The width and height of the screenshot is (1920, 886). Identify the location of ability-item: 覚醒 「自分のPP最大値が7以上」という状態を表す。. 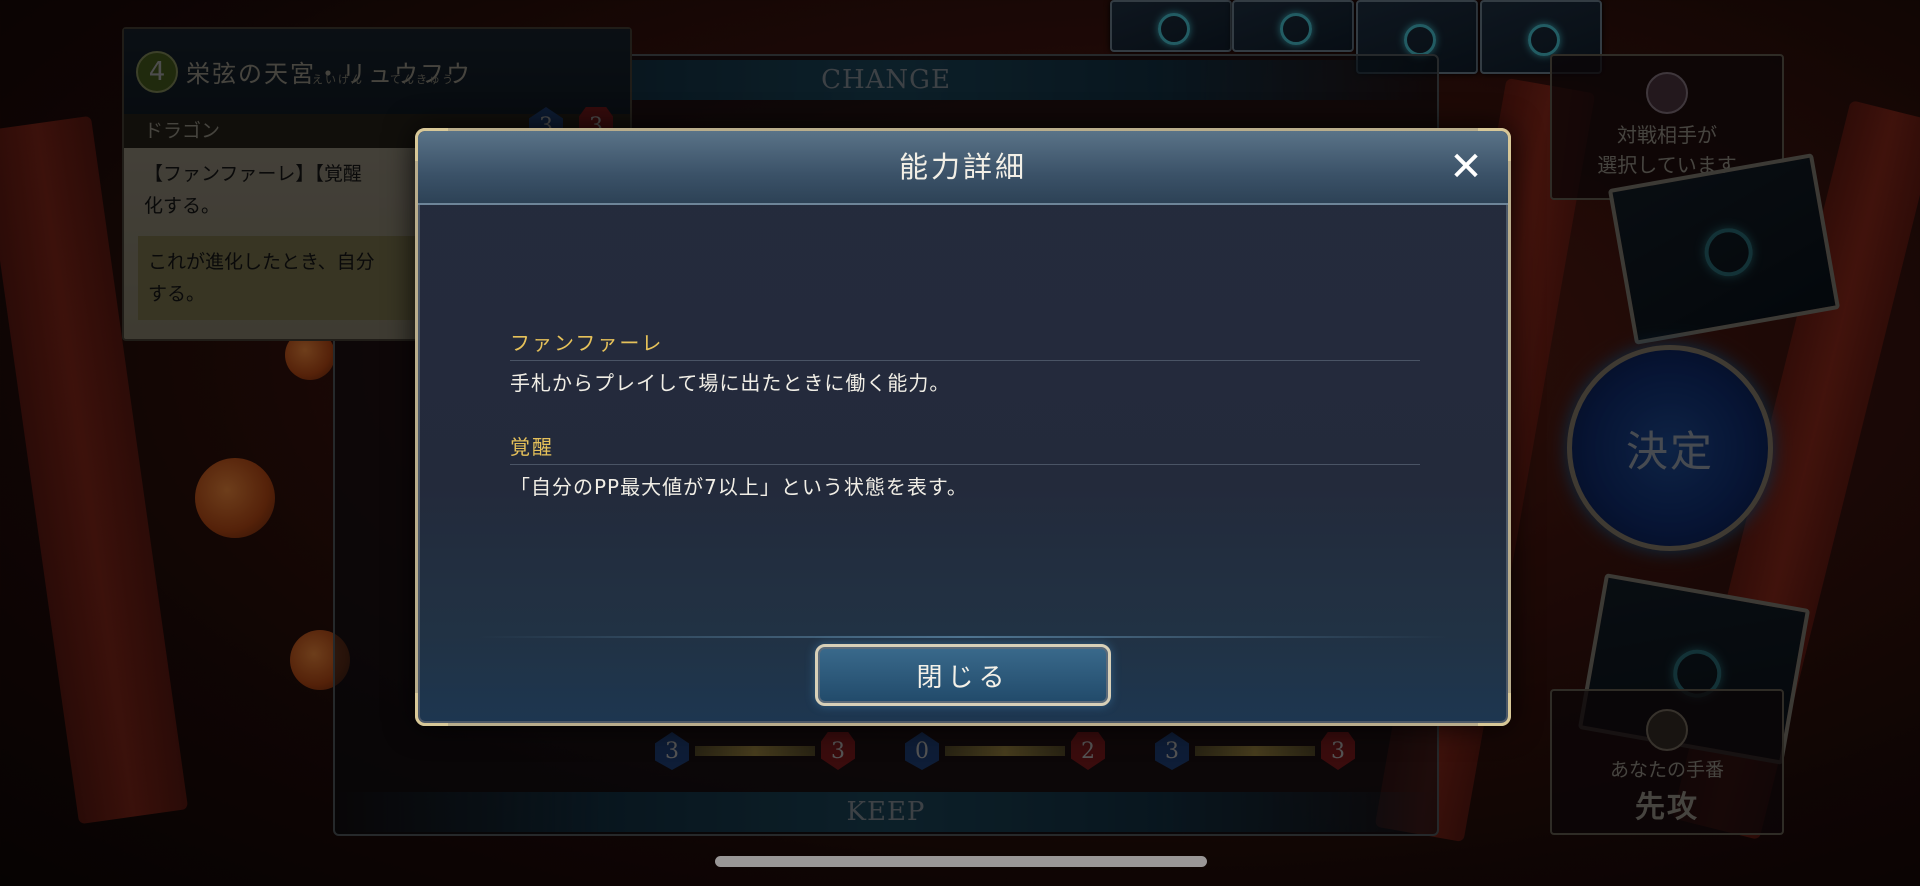
(965, 465).